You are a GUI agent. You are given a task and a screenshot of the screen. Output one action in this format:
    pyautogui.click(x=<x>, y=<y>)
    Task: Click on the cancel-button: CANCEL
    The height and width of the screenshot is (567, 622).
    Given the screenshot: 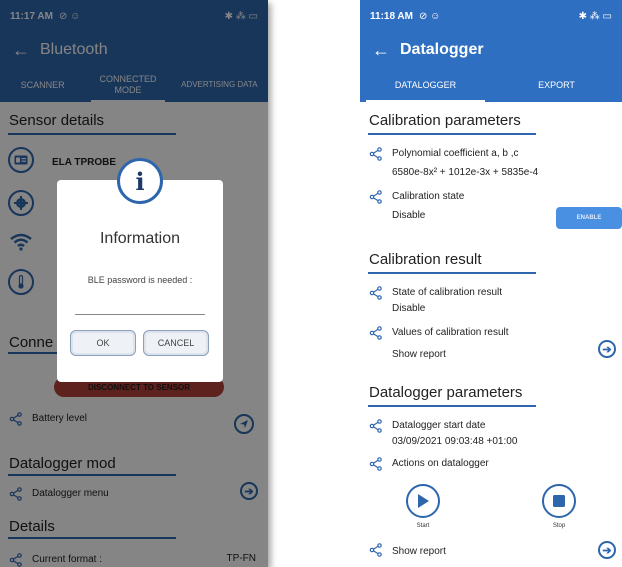 What is the action you would take?
    pyautogui.click(x=176, y=343)
    